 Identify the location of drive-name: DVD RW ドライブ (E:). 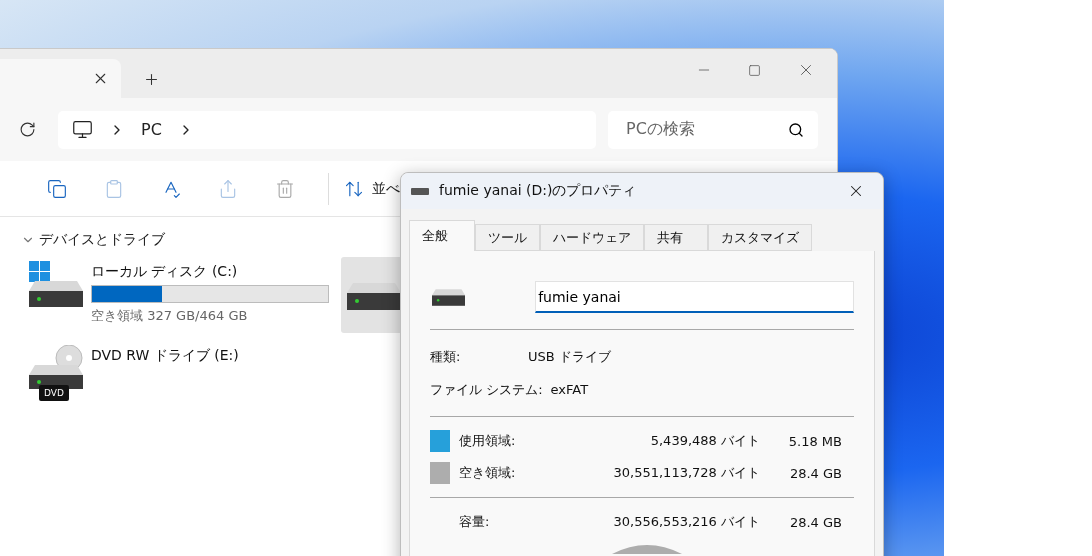
(165, 356).